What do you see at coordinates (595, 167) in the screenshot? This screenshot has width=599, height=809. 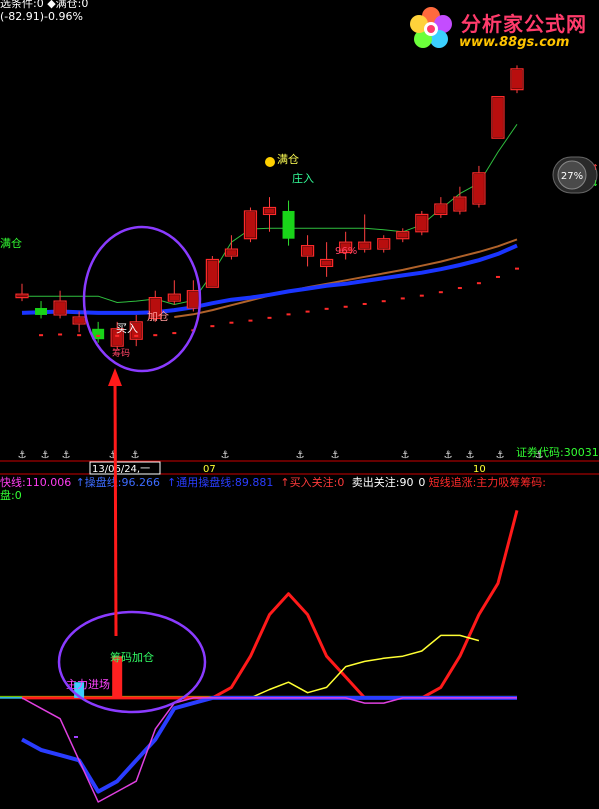 I see `gauge-up-arrow: ↑` at bounding box center [595, 167].